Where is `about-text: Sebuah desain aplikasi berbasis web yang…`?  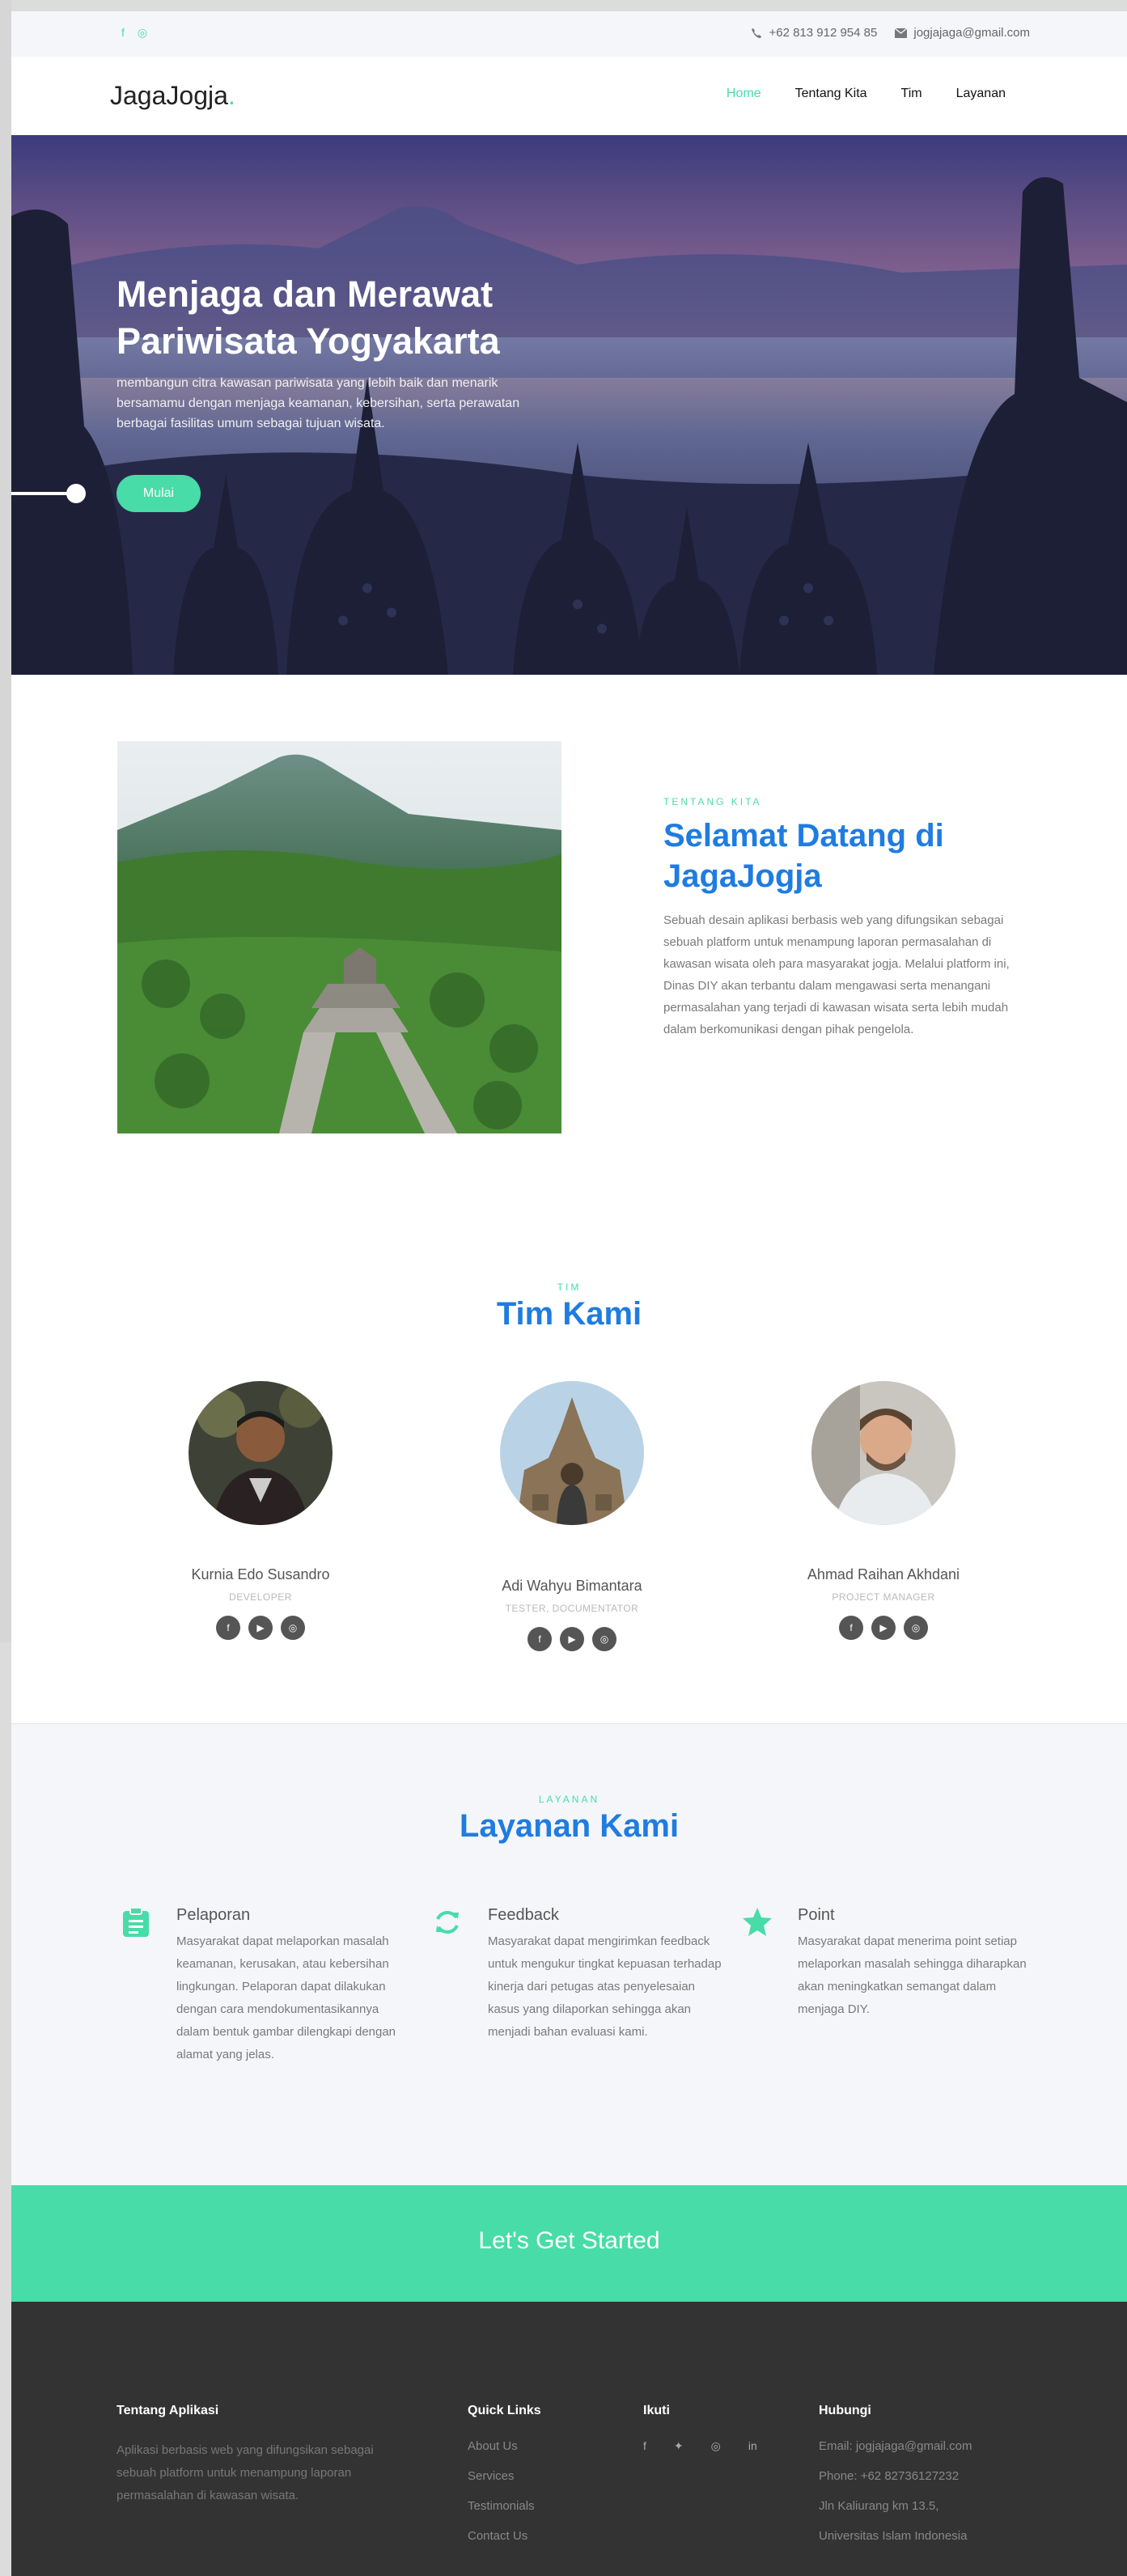
about-text: Sebuah desain aplikasi berbasis web yang… is located at coordinates (836, 974).